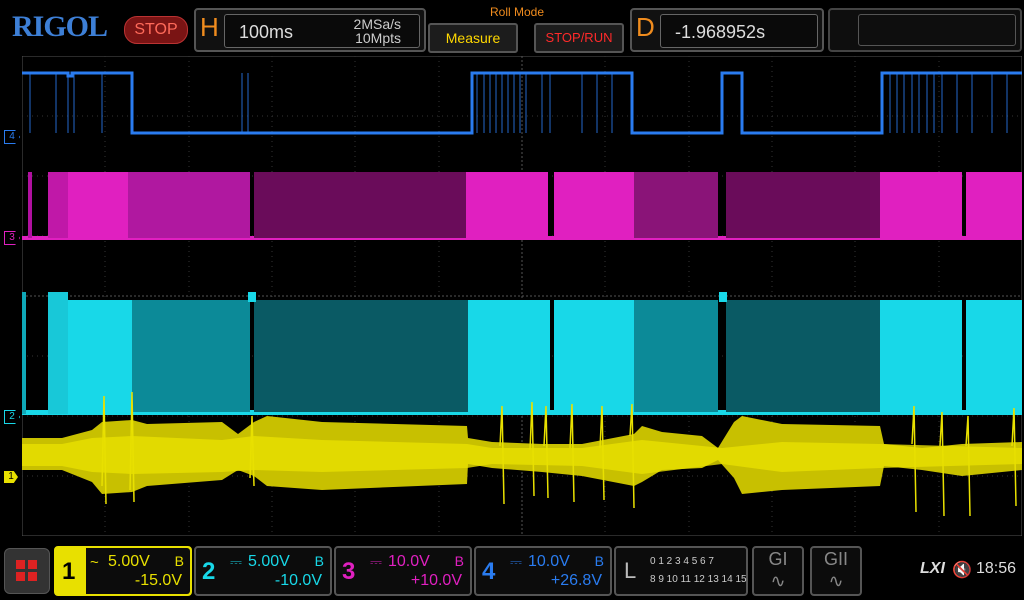 This screenshot has width=1024, height=600. What do you see at coordinates (12, 137) in the screenshot?
I see `channel-4-marker: 4` at bounding box center [12, 137].